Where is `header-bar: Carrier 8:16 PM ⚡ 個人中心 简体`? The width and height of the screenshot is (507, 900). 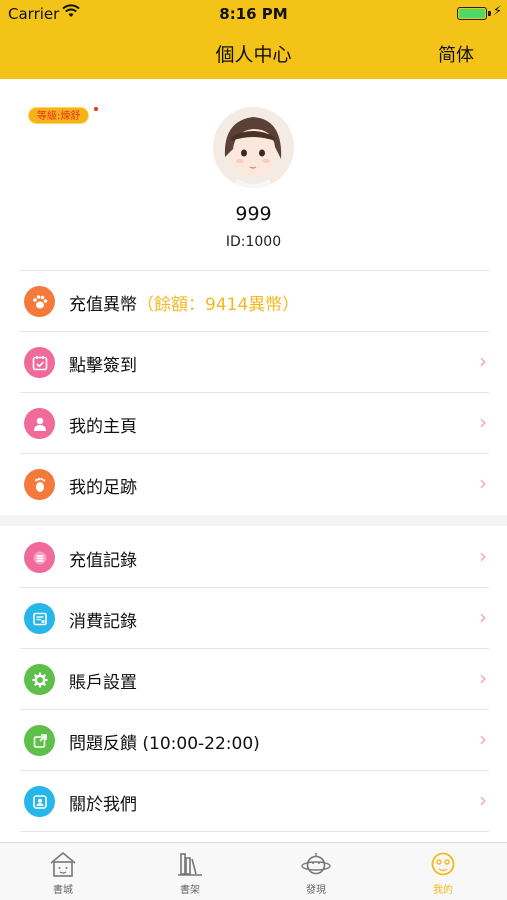
header-bar: Carrier 8:16 PM ⚡ 個人中心 简体 is located at coordinates (253, 39).